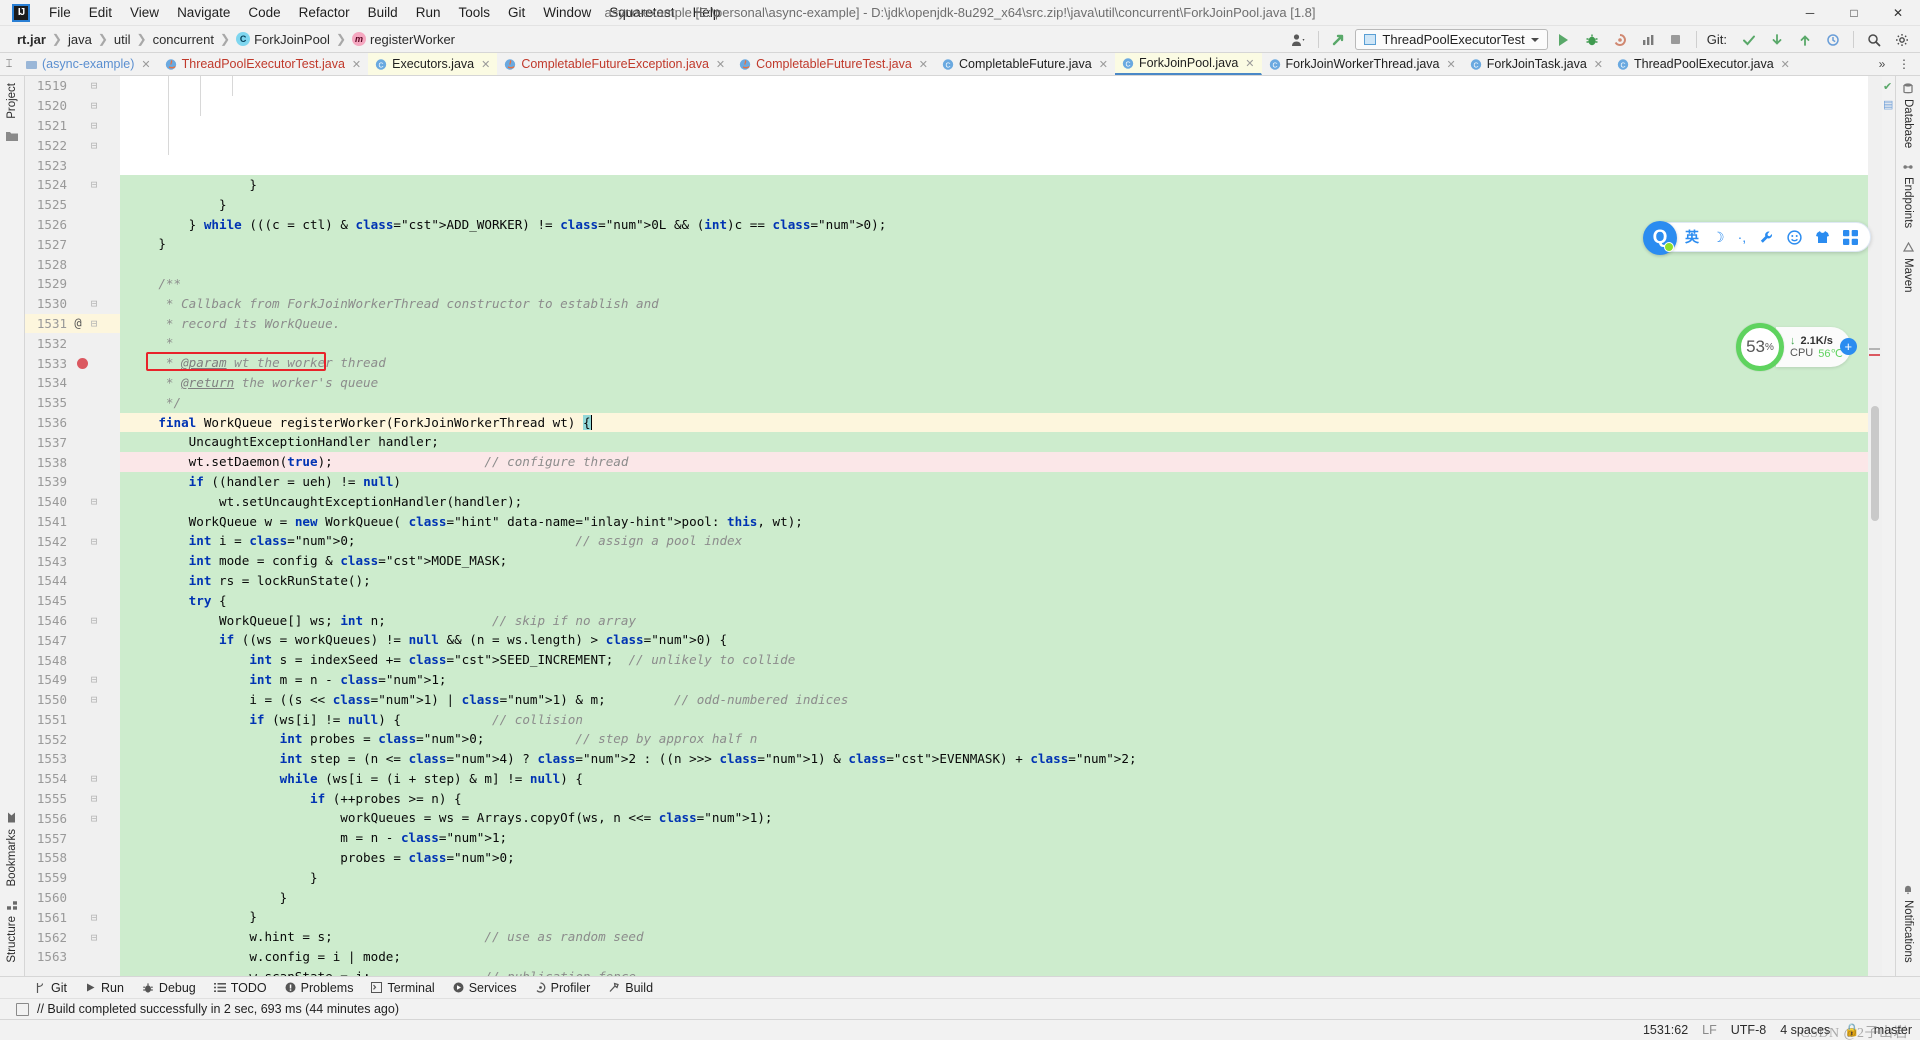 The width and height of the screenshot is (1920, 1040). I want to click on gutter-row: 1546 ⊟, so click(72, 621).